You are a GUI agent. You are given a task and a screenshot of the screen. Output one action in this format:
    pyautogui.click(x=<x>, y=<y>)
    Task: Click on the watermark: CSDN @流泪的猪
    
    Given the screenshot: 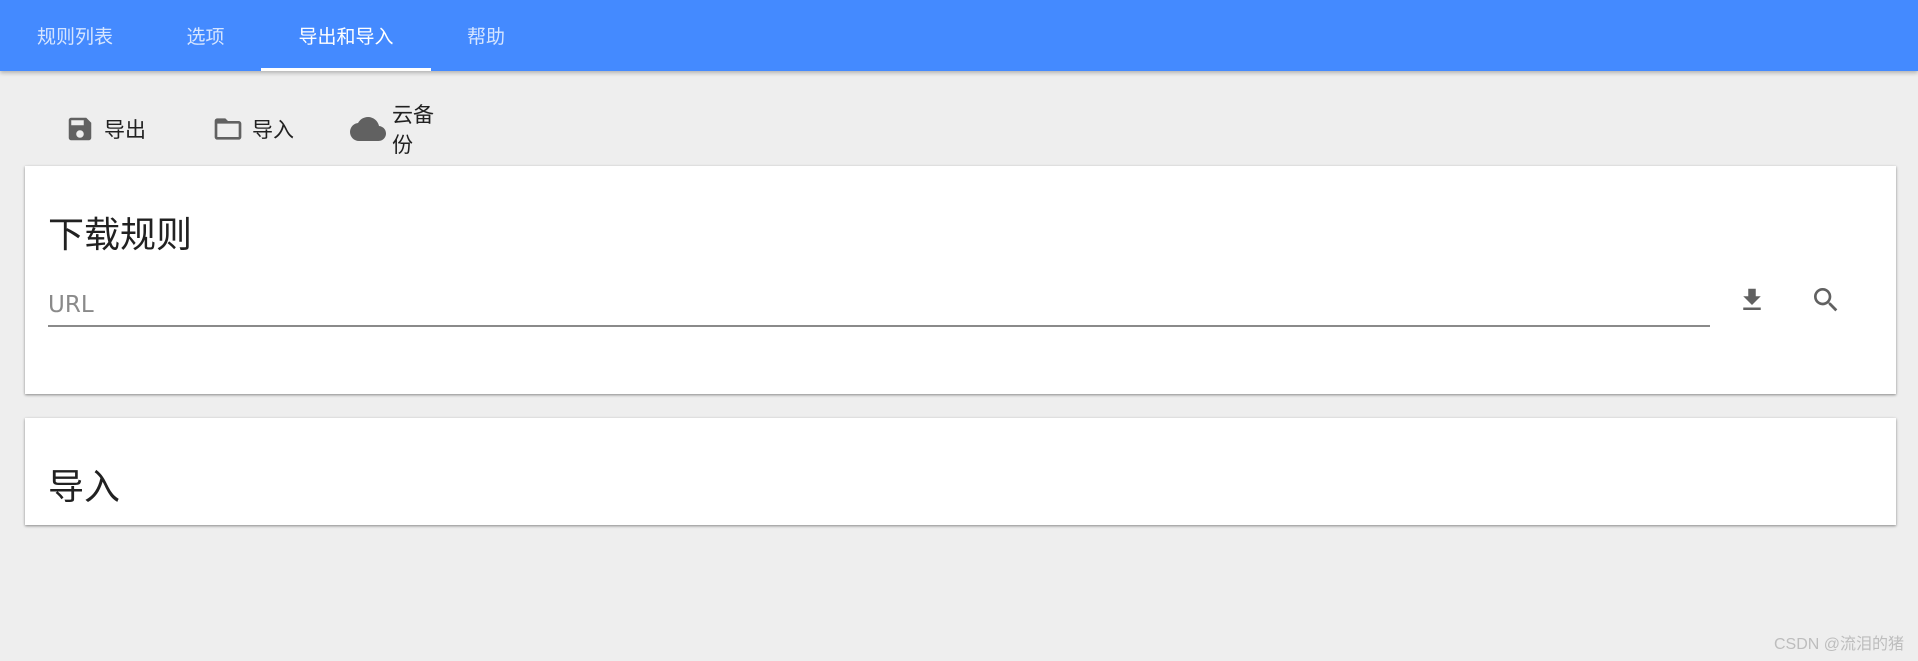 What is the action you would take?
    pyautogui.click(x=1838, y=644)
    